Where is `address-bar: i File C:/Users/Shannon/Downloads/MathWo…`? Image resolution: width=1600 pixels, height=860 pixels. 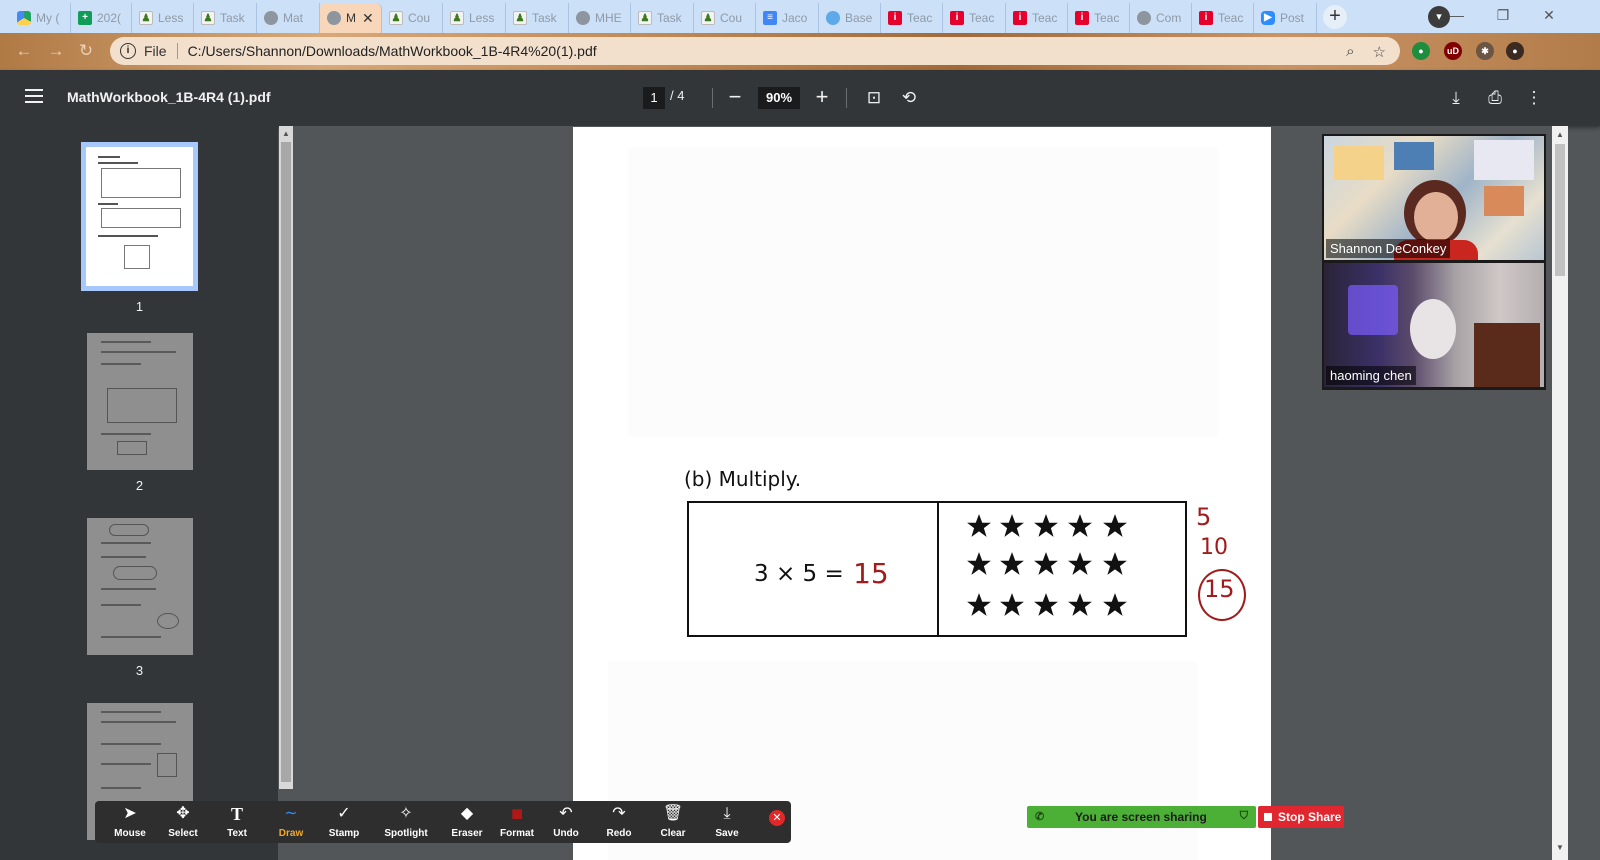 address-bar: i File C:/Users/Shannon/Downloads/MathWo… is located at coordinates (755, 51).